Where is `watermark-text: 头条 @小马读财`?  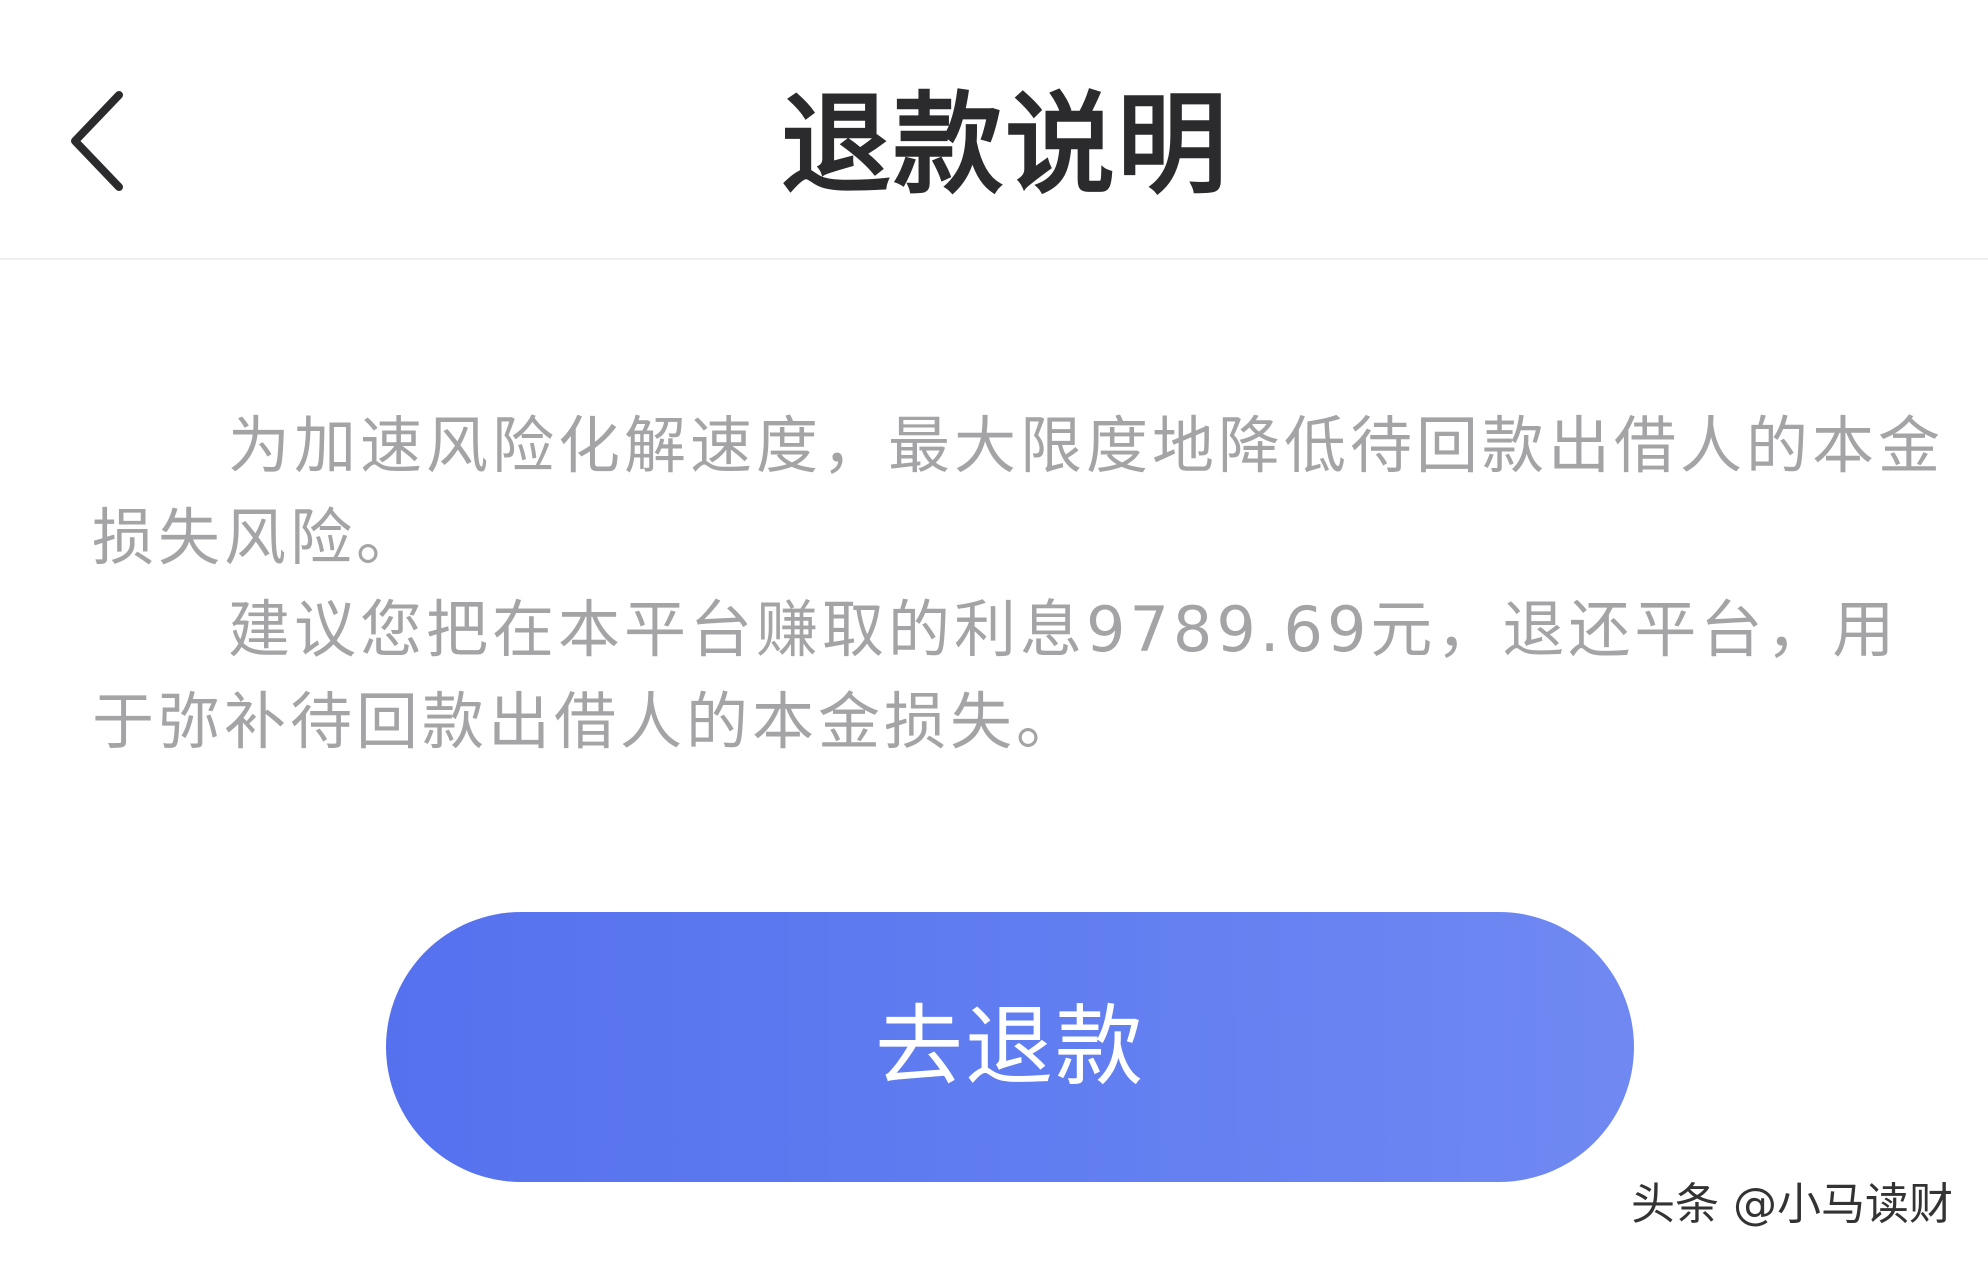 watermark-text: 头条 @小马读财 is located at coordinates (1792, 1204).